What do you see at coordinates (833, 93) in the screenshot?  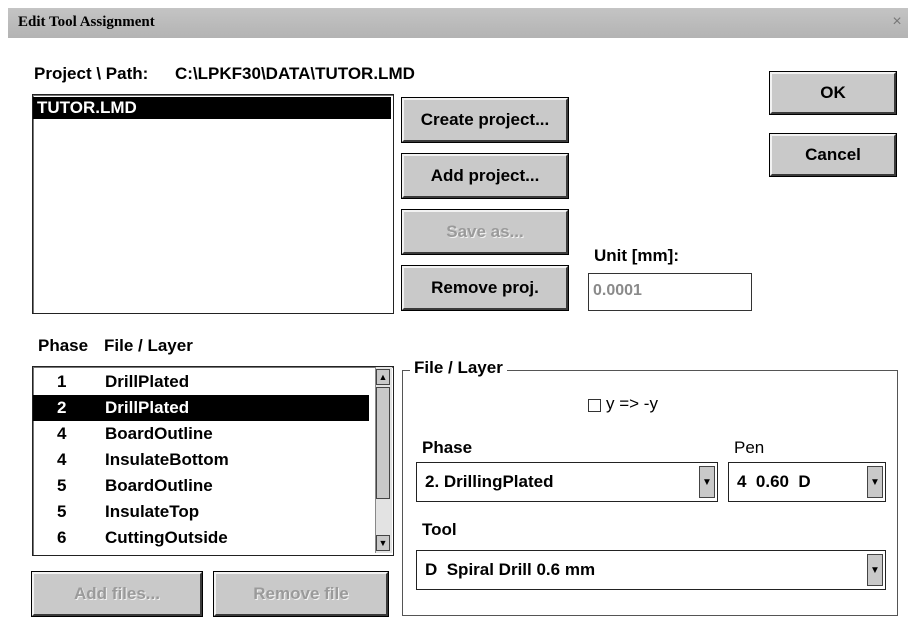 I see `ok-button: OK` at bounding box center [833, 93].